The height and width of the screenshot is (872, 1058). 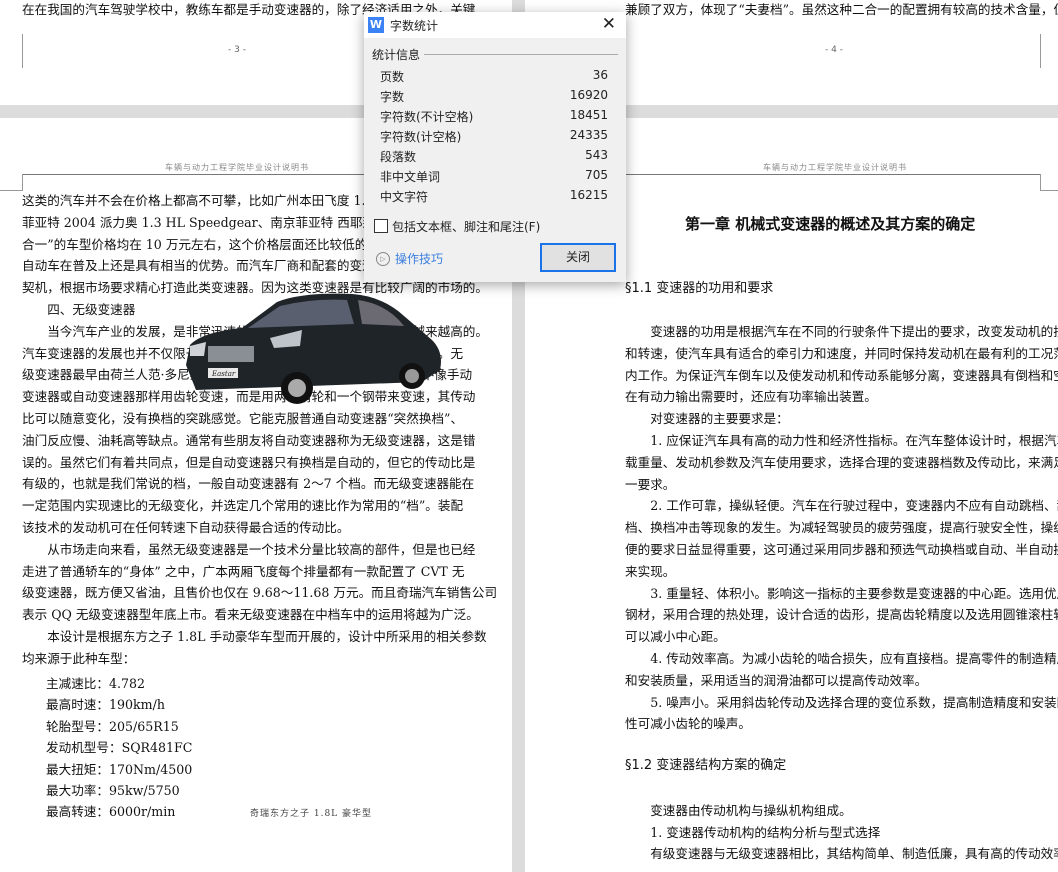 What do you see at coordinates (776, 680) in the screenshot?
I see `text-line: 和安装质量，采用适当的润滑油都可以提高传动效率。` at bounding box center [776, 680].